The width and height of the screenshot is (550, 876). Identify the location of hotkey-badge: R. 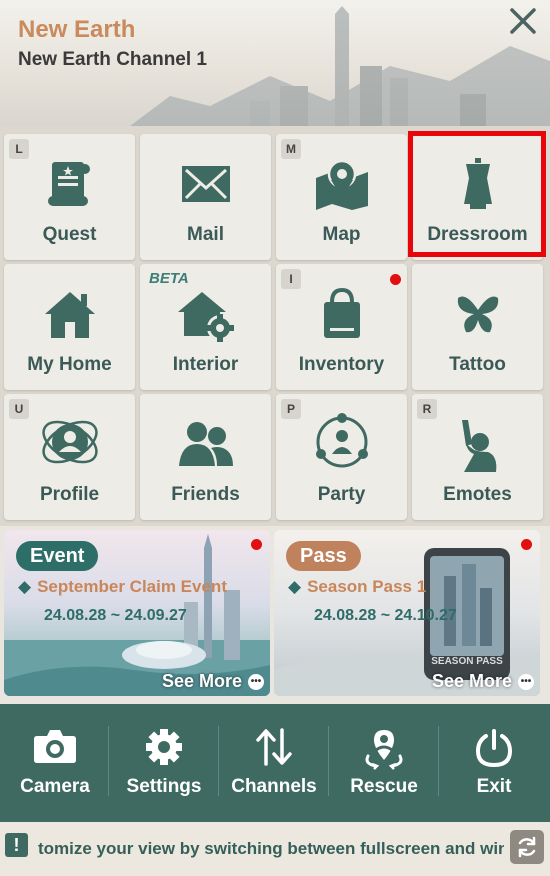
(427, 409).